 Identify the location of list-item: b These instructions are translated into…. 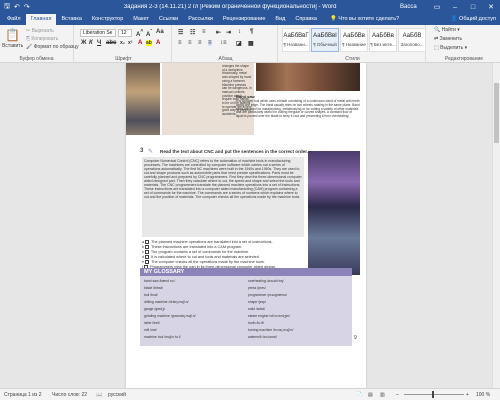
(192, 247).